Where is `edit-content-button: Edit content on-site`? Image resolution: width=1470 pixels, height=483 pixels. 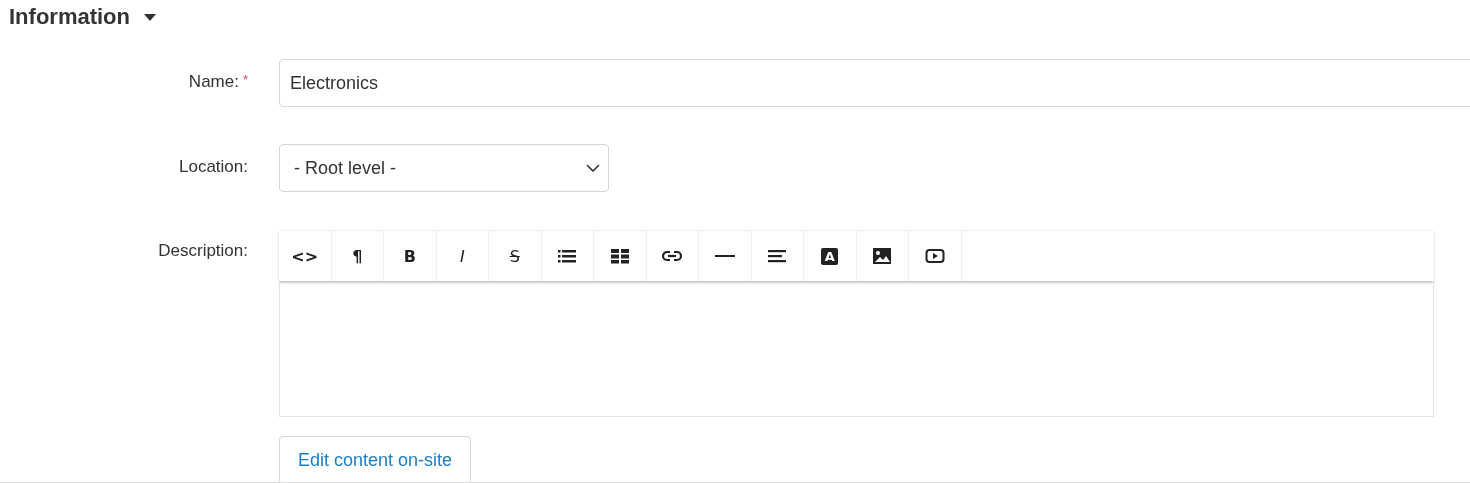
edit-content-button: Edit content on-site is located at coordinates (375, 459).